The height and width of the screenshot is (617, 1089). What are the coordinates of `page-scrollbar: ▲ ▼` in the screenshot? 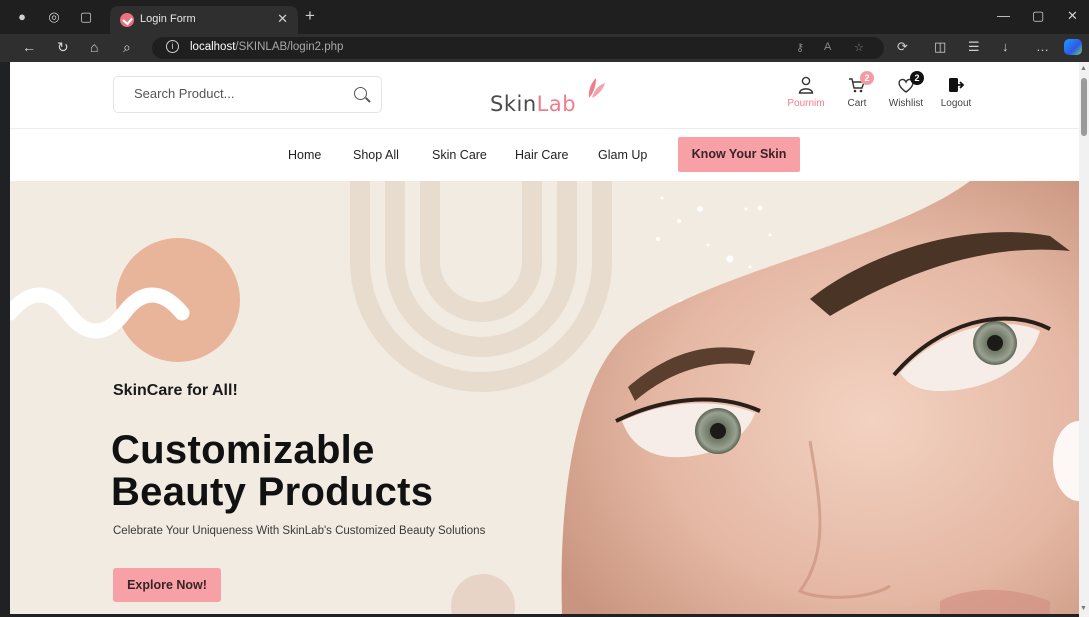 It's located at (1084, 339).